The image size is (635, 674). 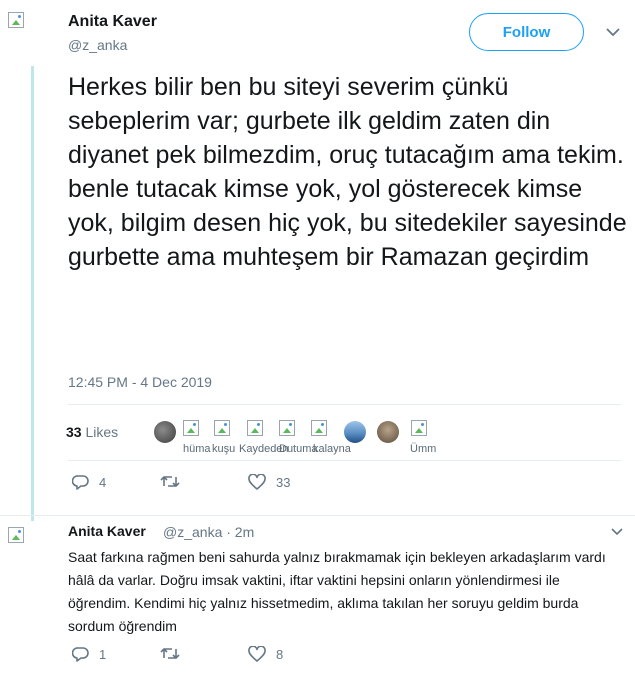 What do you see at coordinates (423, 449) in the screenshot?
I see `liker-name: Ümm` at bounding box center [423, 449].